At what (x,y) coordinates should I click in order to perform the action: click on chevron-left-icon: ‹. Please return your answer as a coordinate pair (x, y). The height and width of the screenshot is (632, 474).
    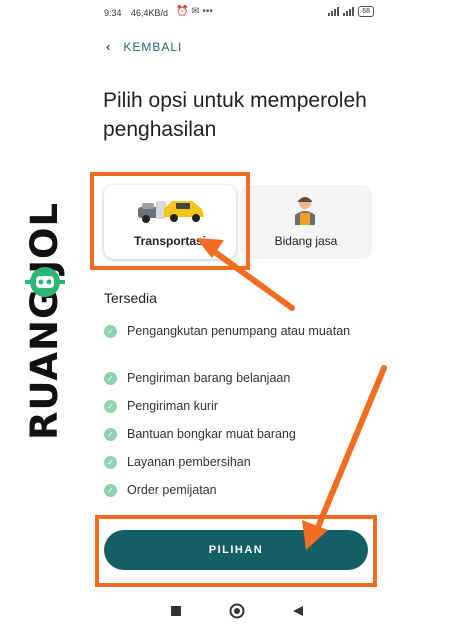
    Looking at the image, I should click on (109, 46).